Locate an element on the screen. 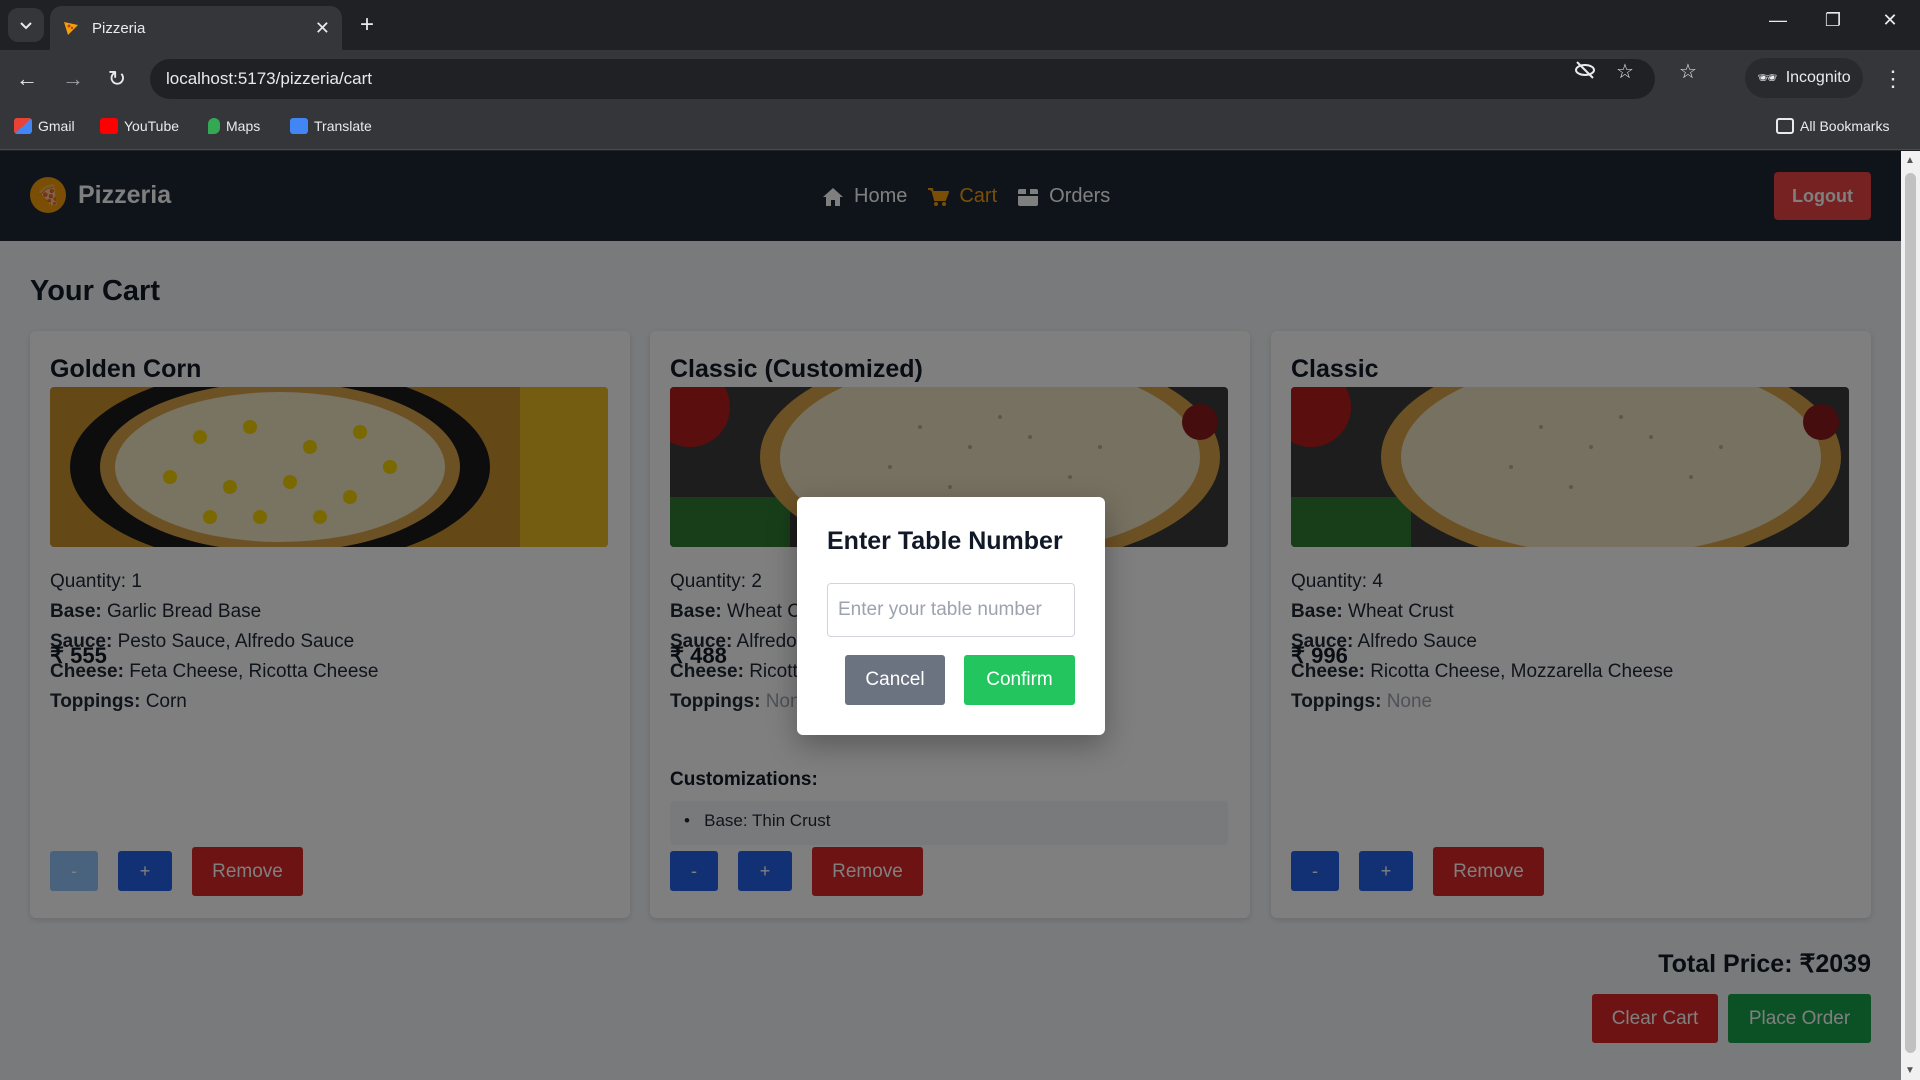 The image size is (1920, 1080). all-bookmarks: All Bookmarks is located at coordinates (1832, 126).